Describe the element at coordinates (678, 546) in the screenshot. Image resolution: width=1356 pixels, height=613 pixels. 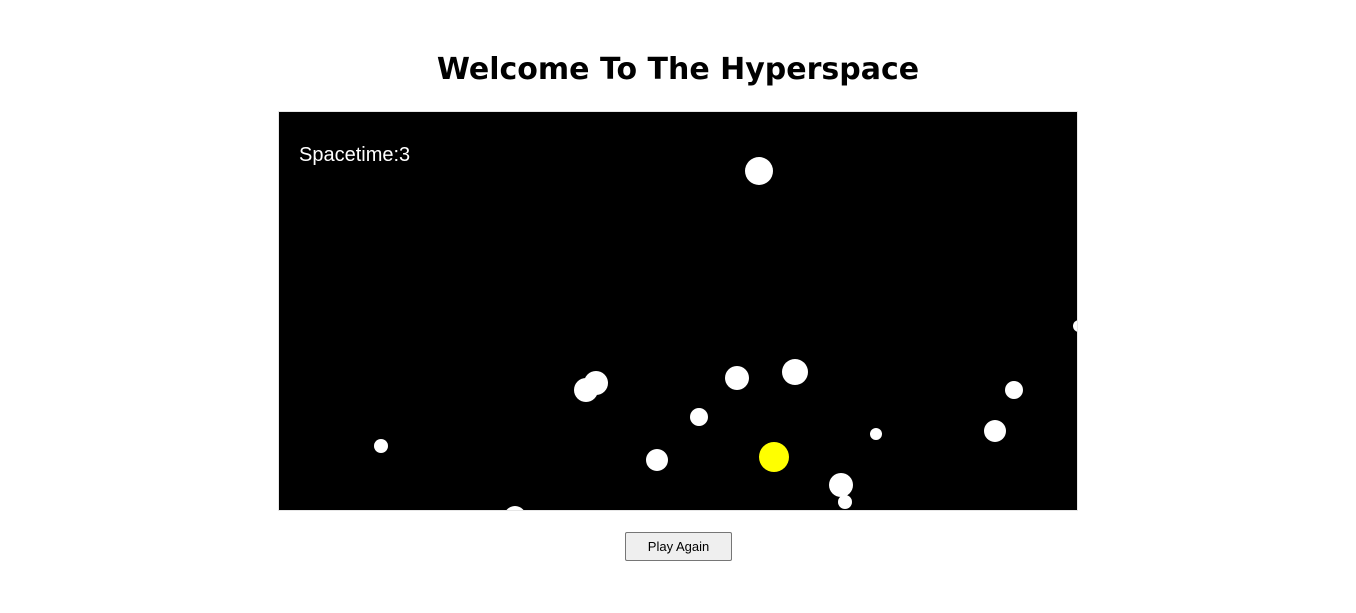
I see `play-again-button: Play Again` at that location.